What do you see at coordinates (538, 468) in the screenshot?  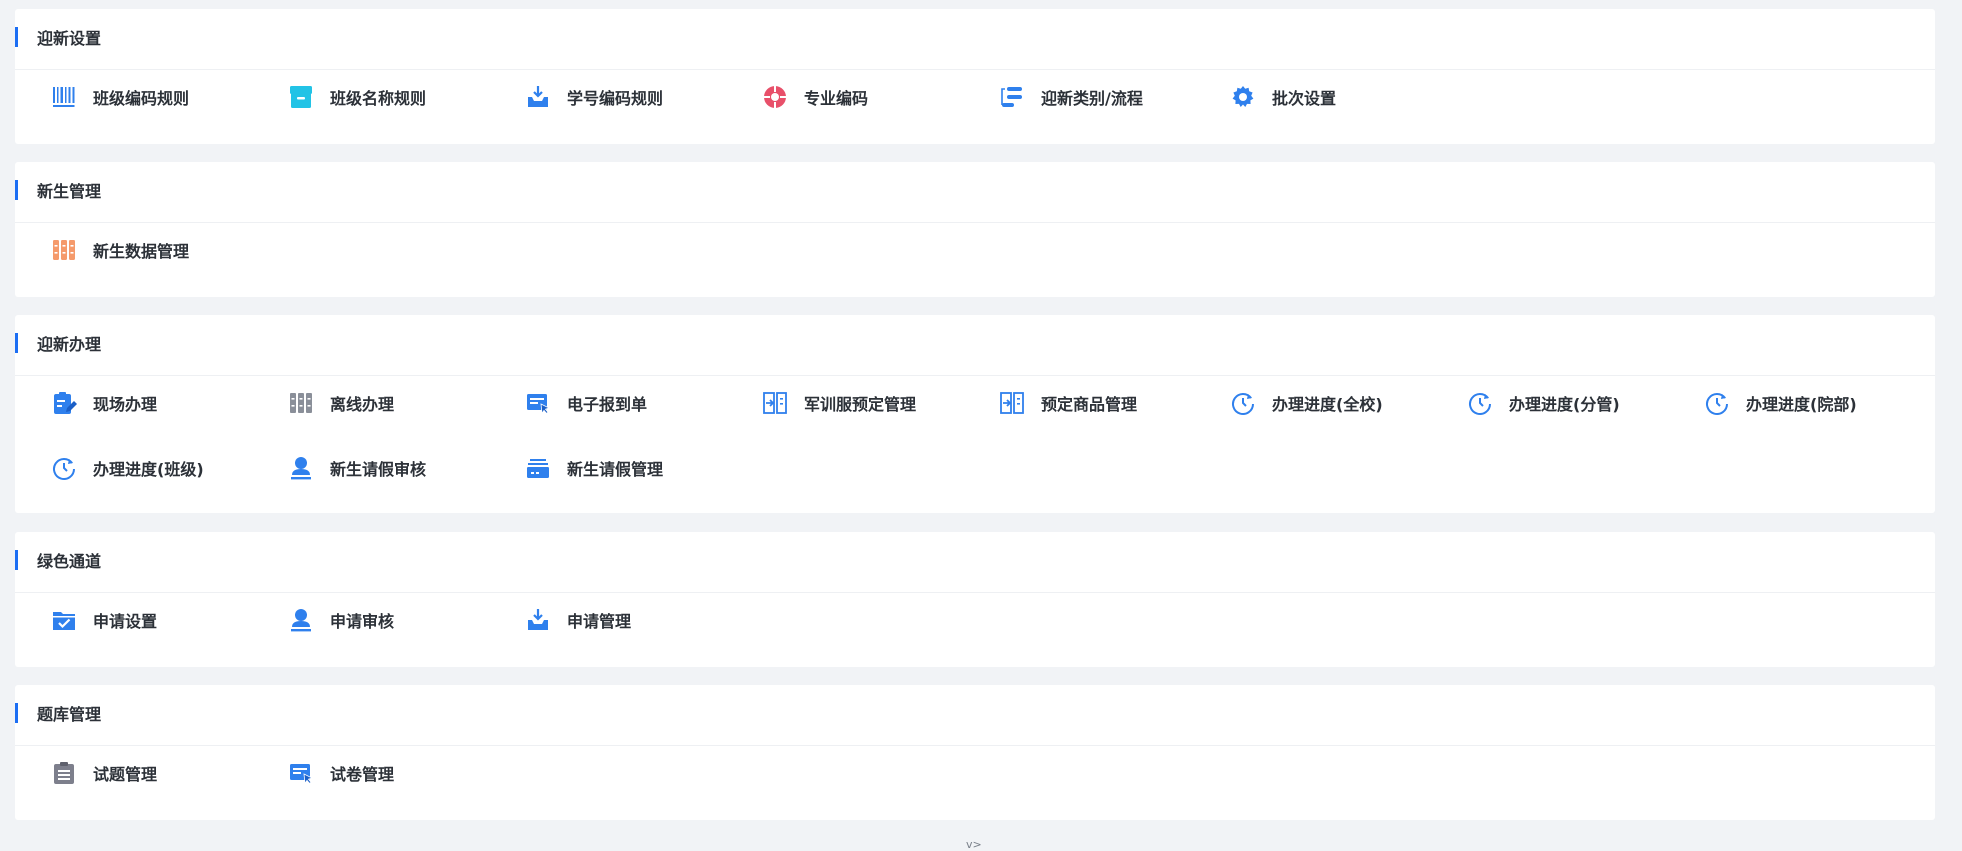 I see `tray-icon` at bounding box center [538, 468].